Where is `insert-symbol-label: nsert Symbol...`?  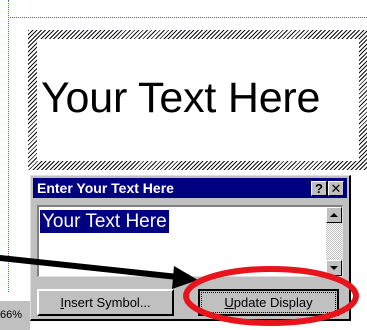
insert-symbol-label: nsert Symbol... is located at coordinates (107, 302).